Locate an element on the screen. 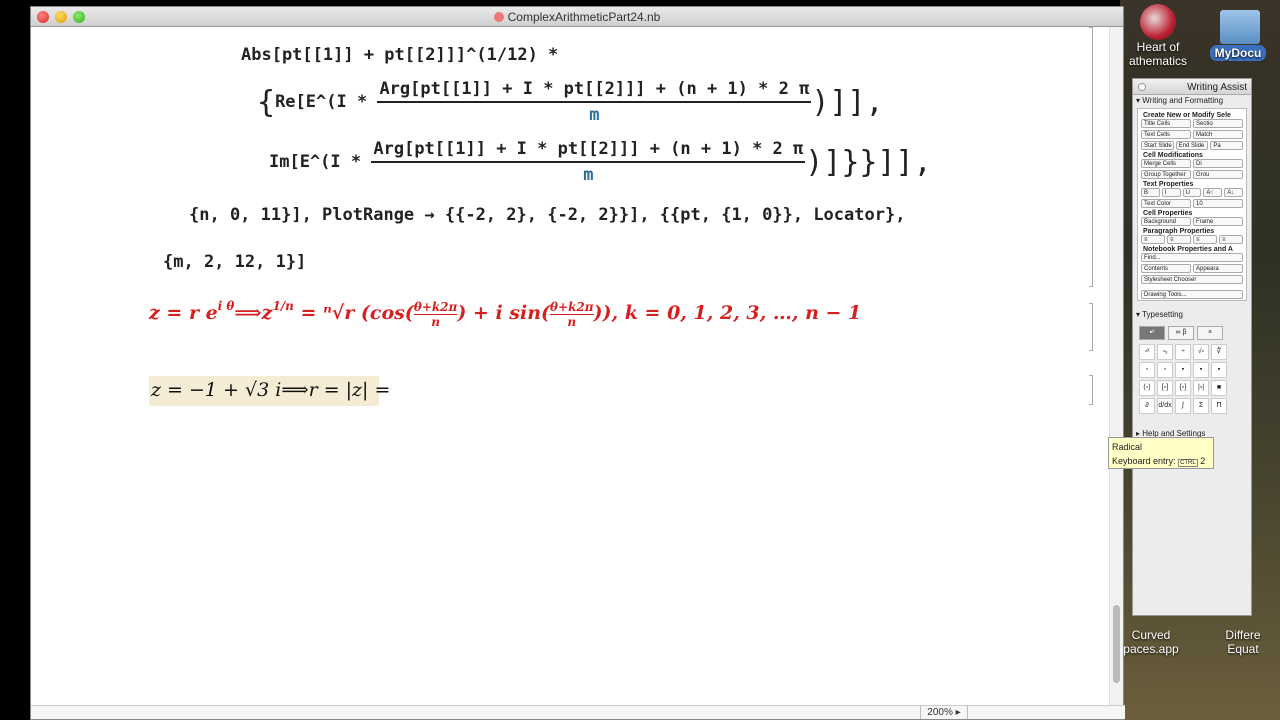 The height and width of the screenshot is (720, 1280). column-template: ▪ is located at coordinates (1219, 370).